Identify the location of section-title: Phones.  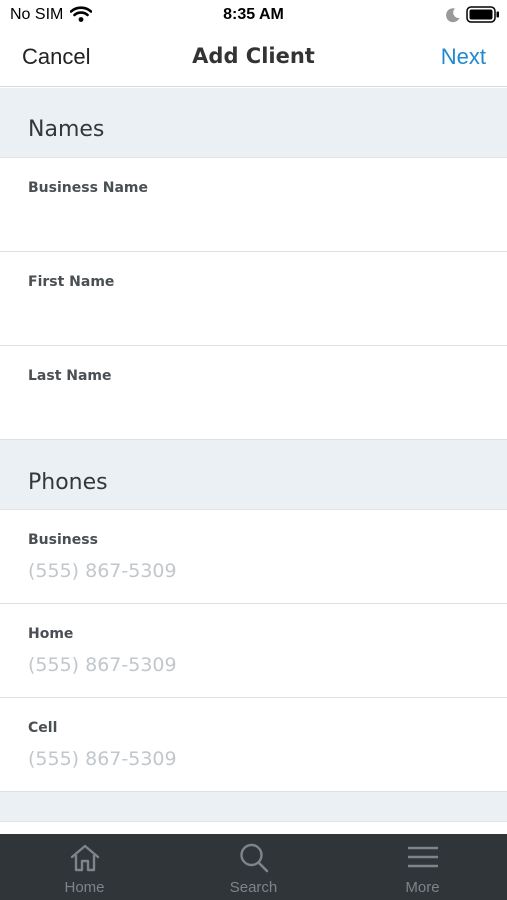
(68, 482).